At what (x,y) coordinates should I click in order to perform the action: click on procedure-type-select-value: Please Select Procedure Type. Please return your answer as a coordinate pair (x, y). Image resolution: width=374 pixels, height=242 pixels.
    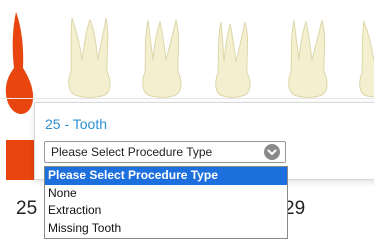
    Looking at the image, I should click on (132, 152).